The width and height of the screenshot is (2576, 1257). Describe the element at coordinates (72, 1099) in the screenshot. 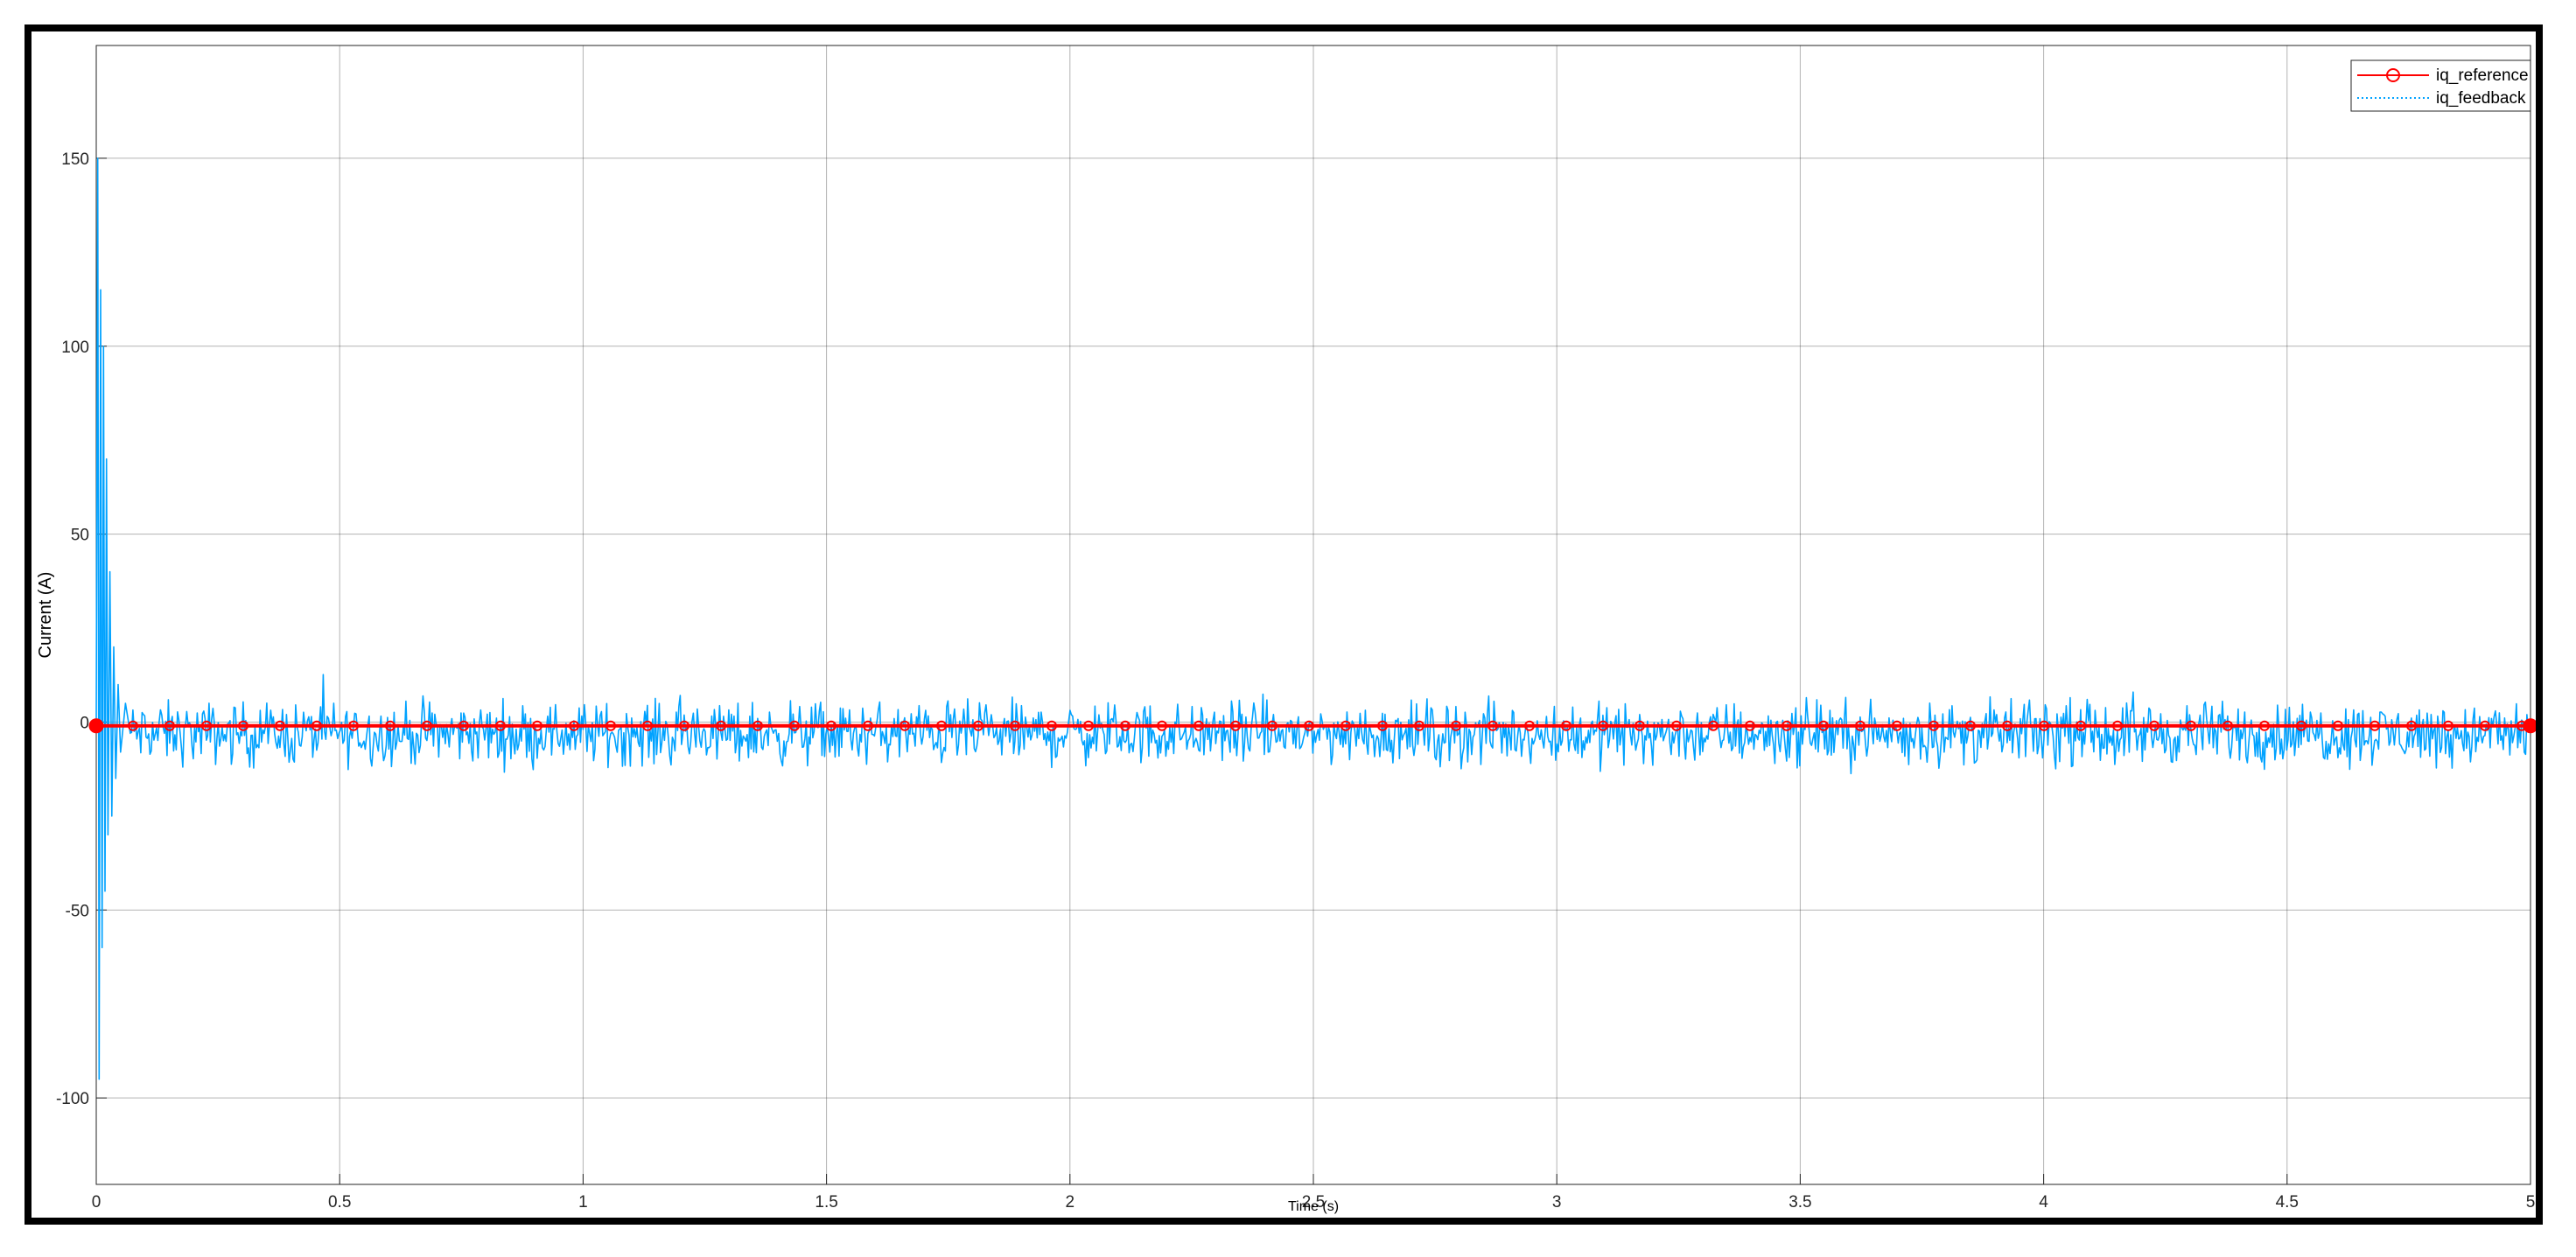

I see `y-tick-label: -100` at that location.